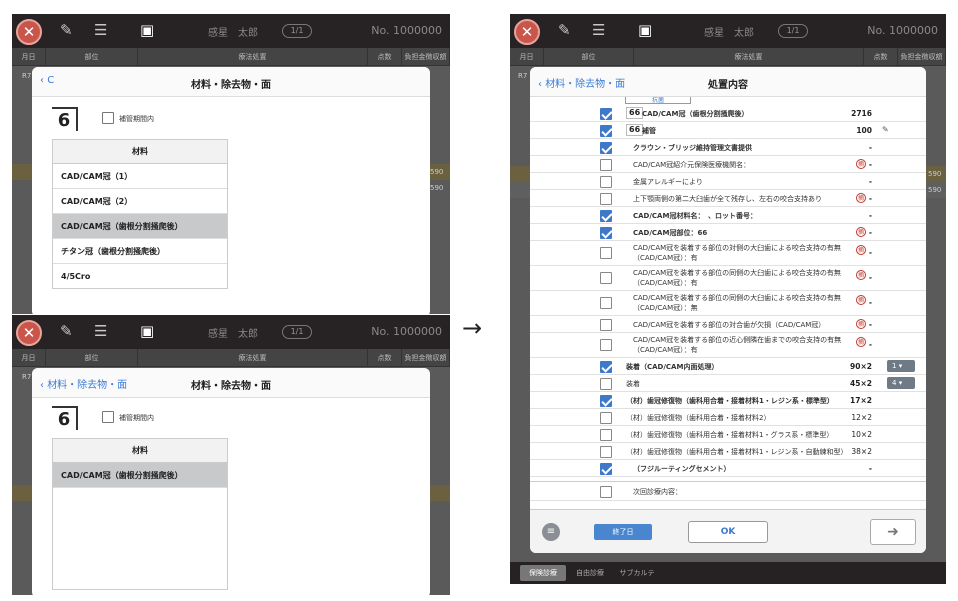 The height and width of the screenshot is (601, 958). Describe the element at coordinates (695, 114) in the screenshot. I see `row-text: CAD/CAM冠（歯根分割掻爬後）` at that location.